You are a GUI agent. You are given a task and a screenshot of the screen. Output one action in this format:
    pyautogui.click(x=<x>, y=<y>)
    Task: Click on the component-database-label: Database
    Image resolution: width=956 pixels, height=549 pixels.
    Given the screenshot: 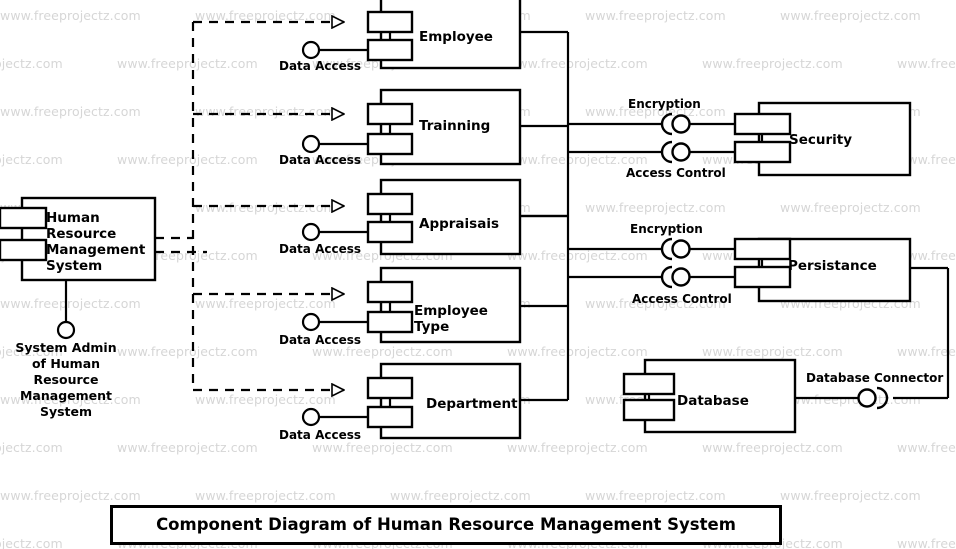 What is the action you would take?
    pyautogui.click(x=713, y=401)
    